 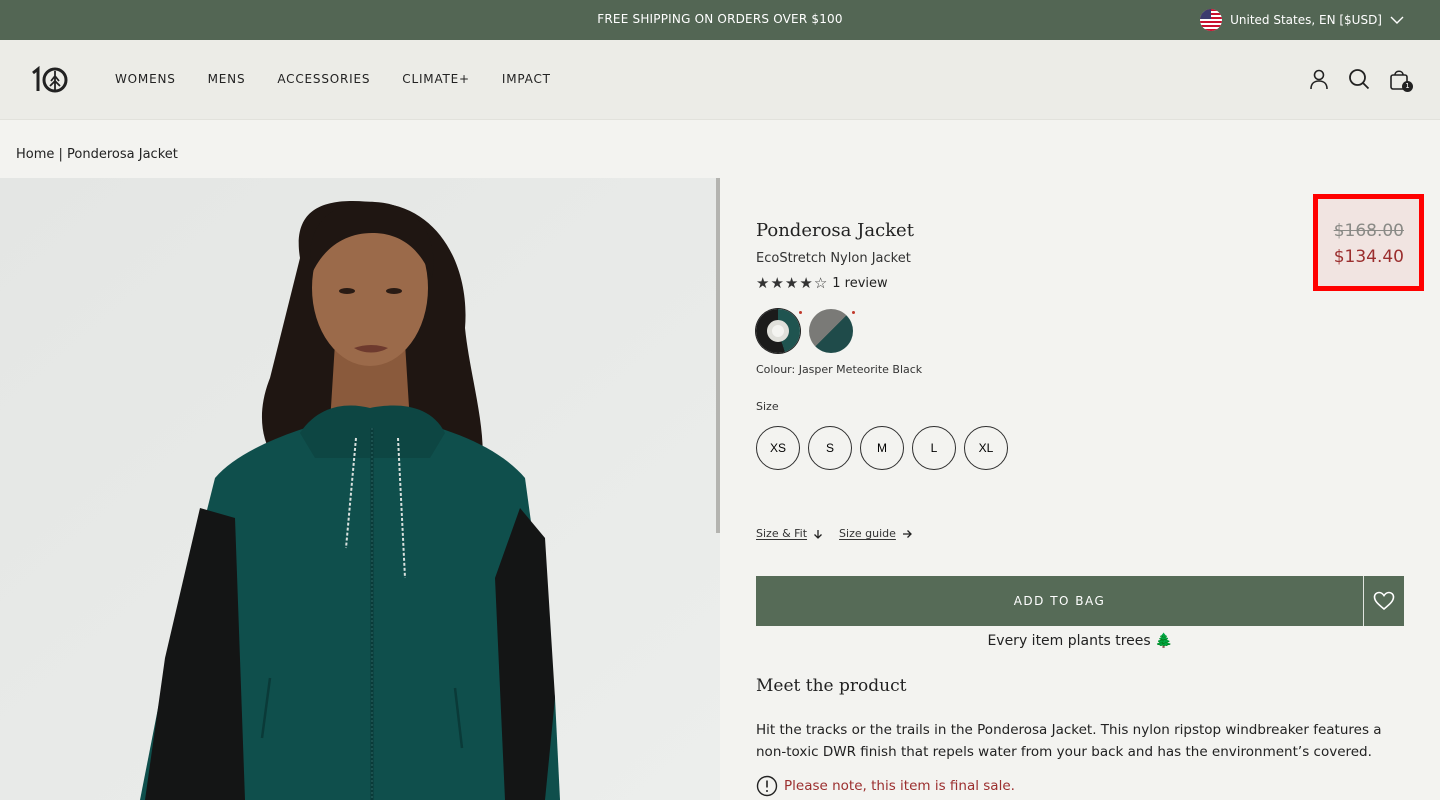 I want to click on nav-accessories: ACCESSORIES, so click(x=323, y=79).